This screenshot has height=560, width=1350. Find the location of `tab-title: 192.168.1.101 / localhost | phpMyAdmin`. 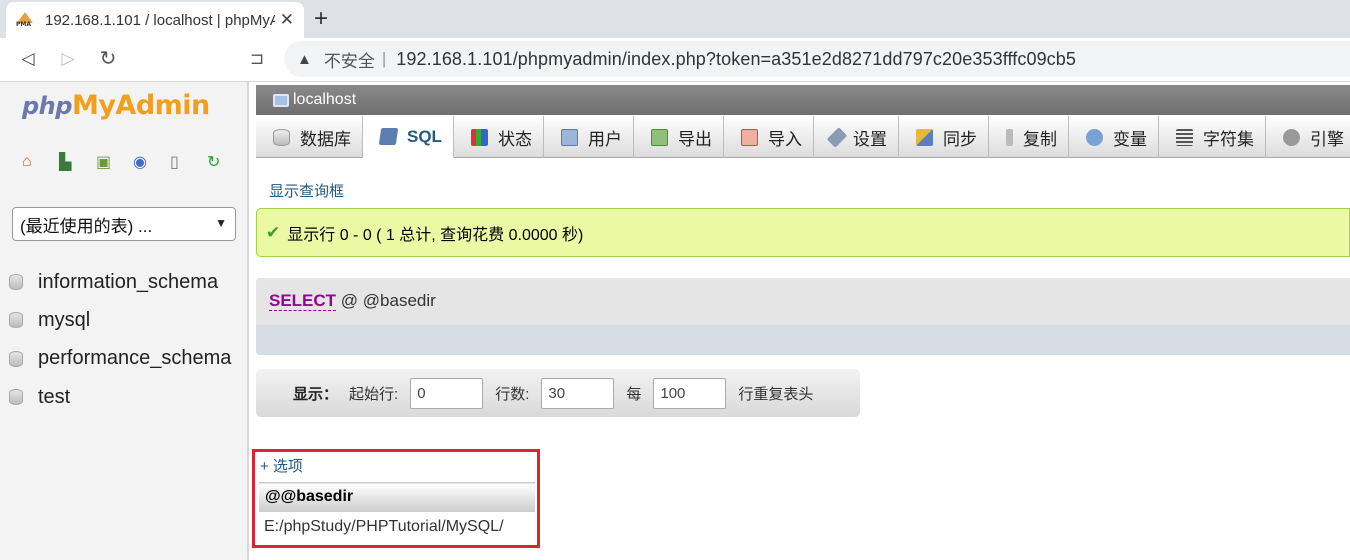

tab-title: 192.168.1.101 / localhost | phpMyAdmin is located at coordinates (160, 20).